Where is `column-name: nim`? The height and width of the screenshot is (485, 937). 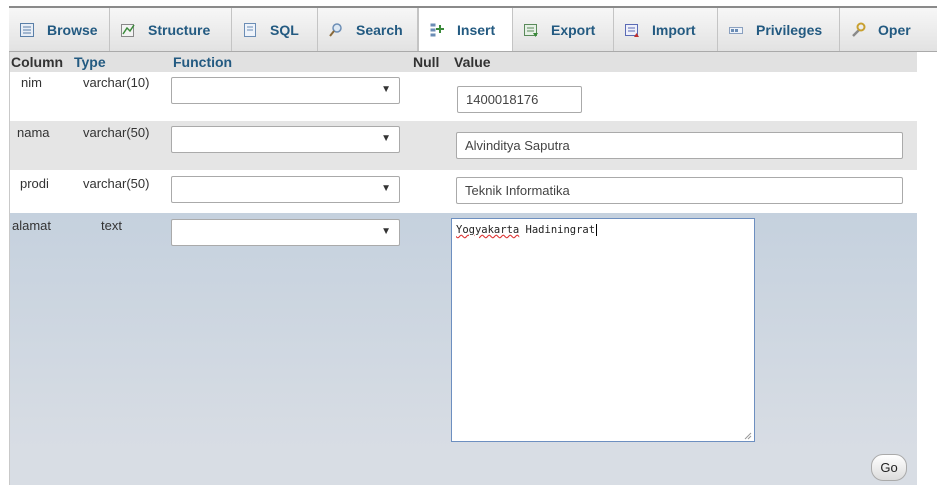
column-name: nim is located at coordinates (31, 82).